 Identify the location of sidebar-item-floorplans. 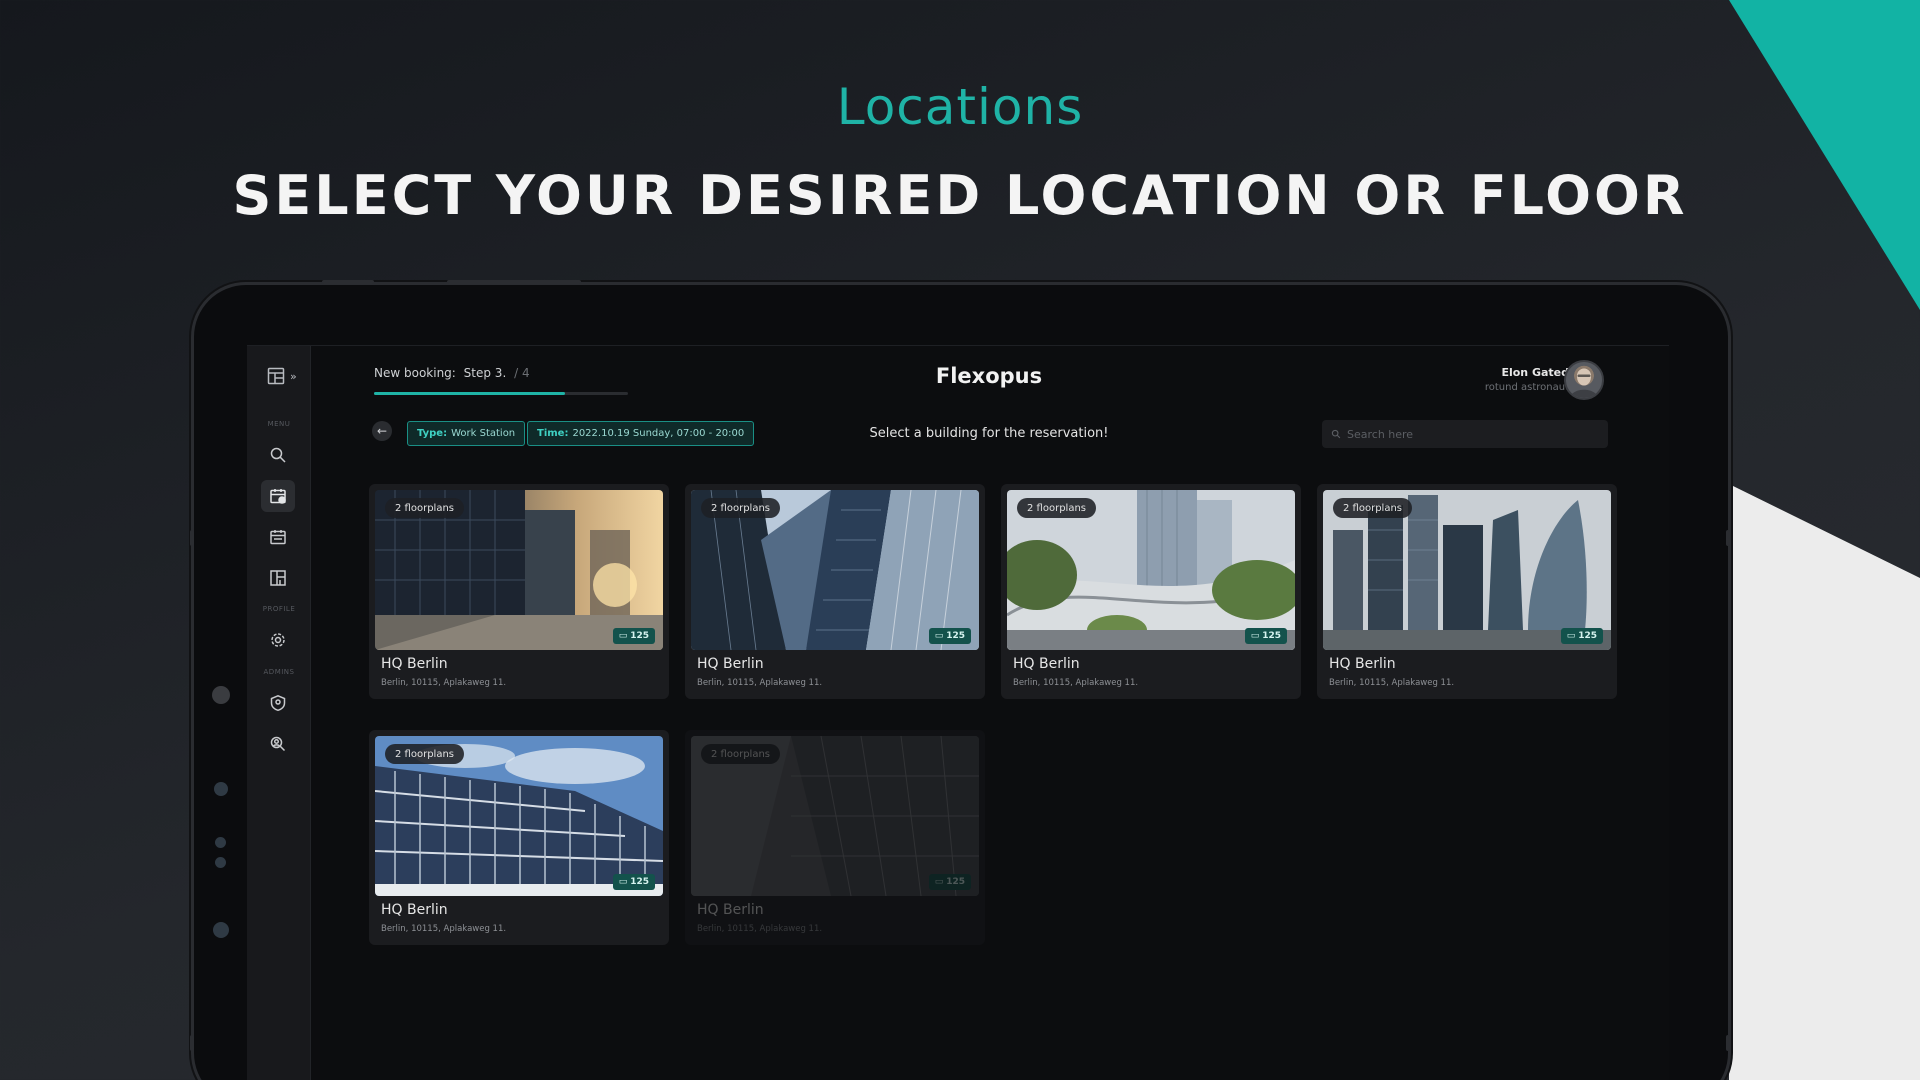
(278, 578).